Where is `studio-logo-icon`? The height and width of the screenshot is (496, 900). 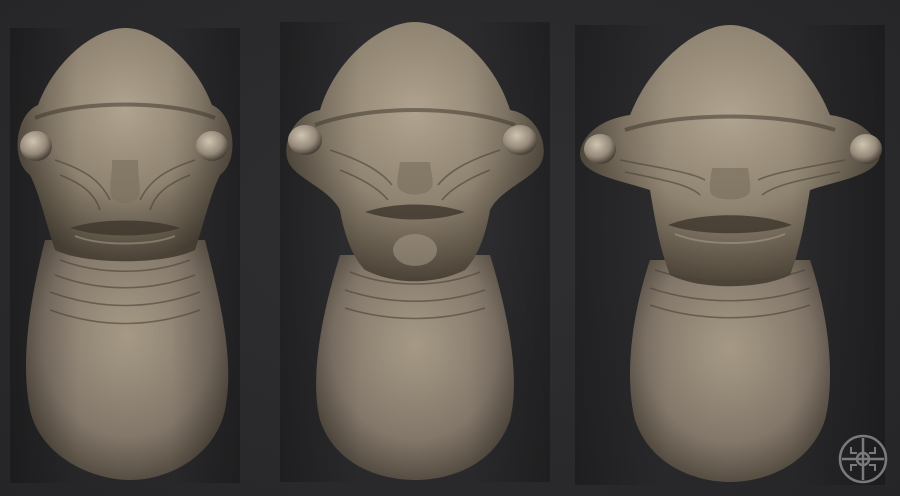
studio-logo-icon is located at coordinates (863, 459).